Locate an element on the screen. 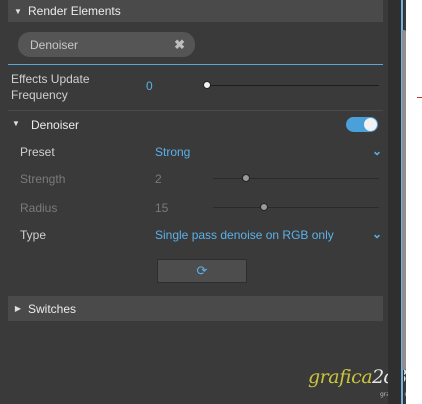  render-elements-title: Render Elements is located at coordinates (74, 11).